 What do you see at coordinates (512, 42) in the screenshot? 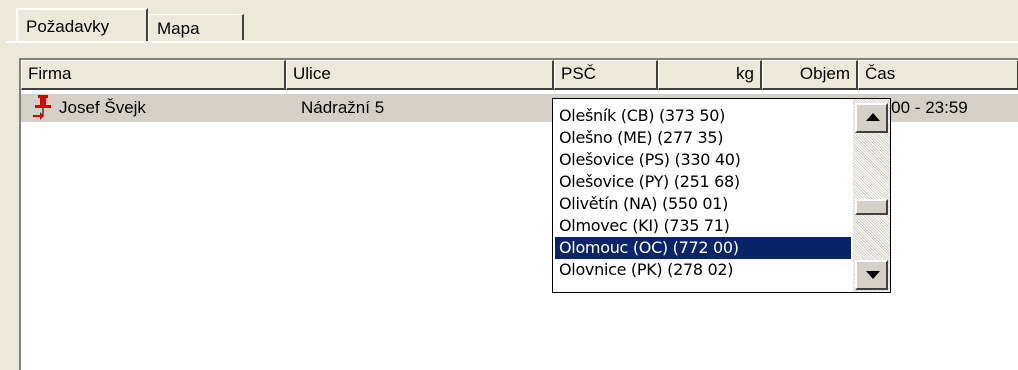
I see `tab-divider` at bounding box center [512, 42].